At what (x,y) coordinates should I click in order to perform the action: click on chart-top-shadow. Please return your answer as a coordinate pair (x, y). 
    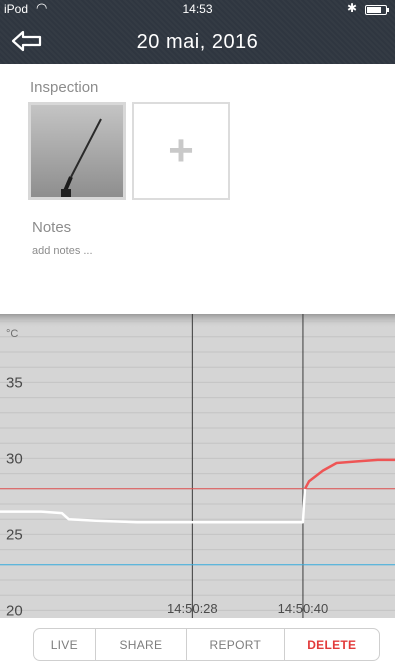
    Looking at the image, I should click on (197, 321).